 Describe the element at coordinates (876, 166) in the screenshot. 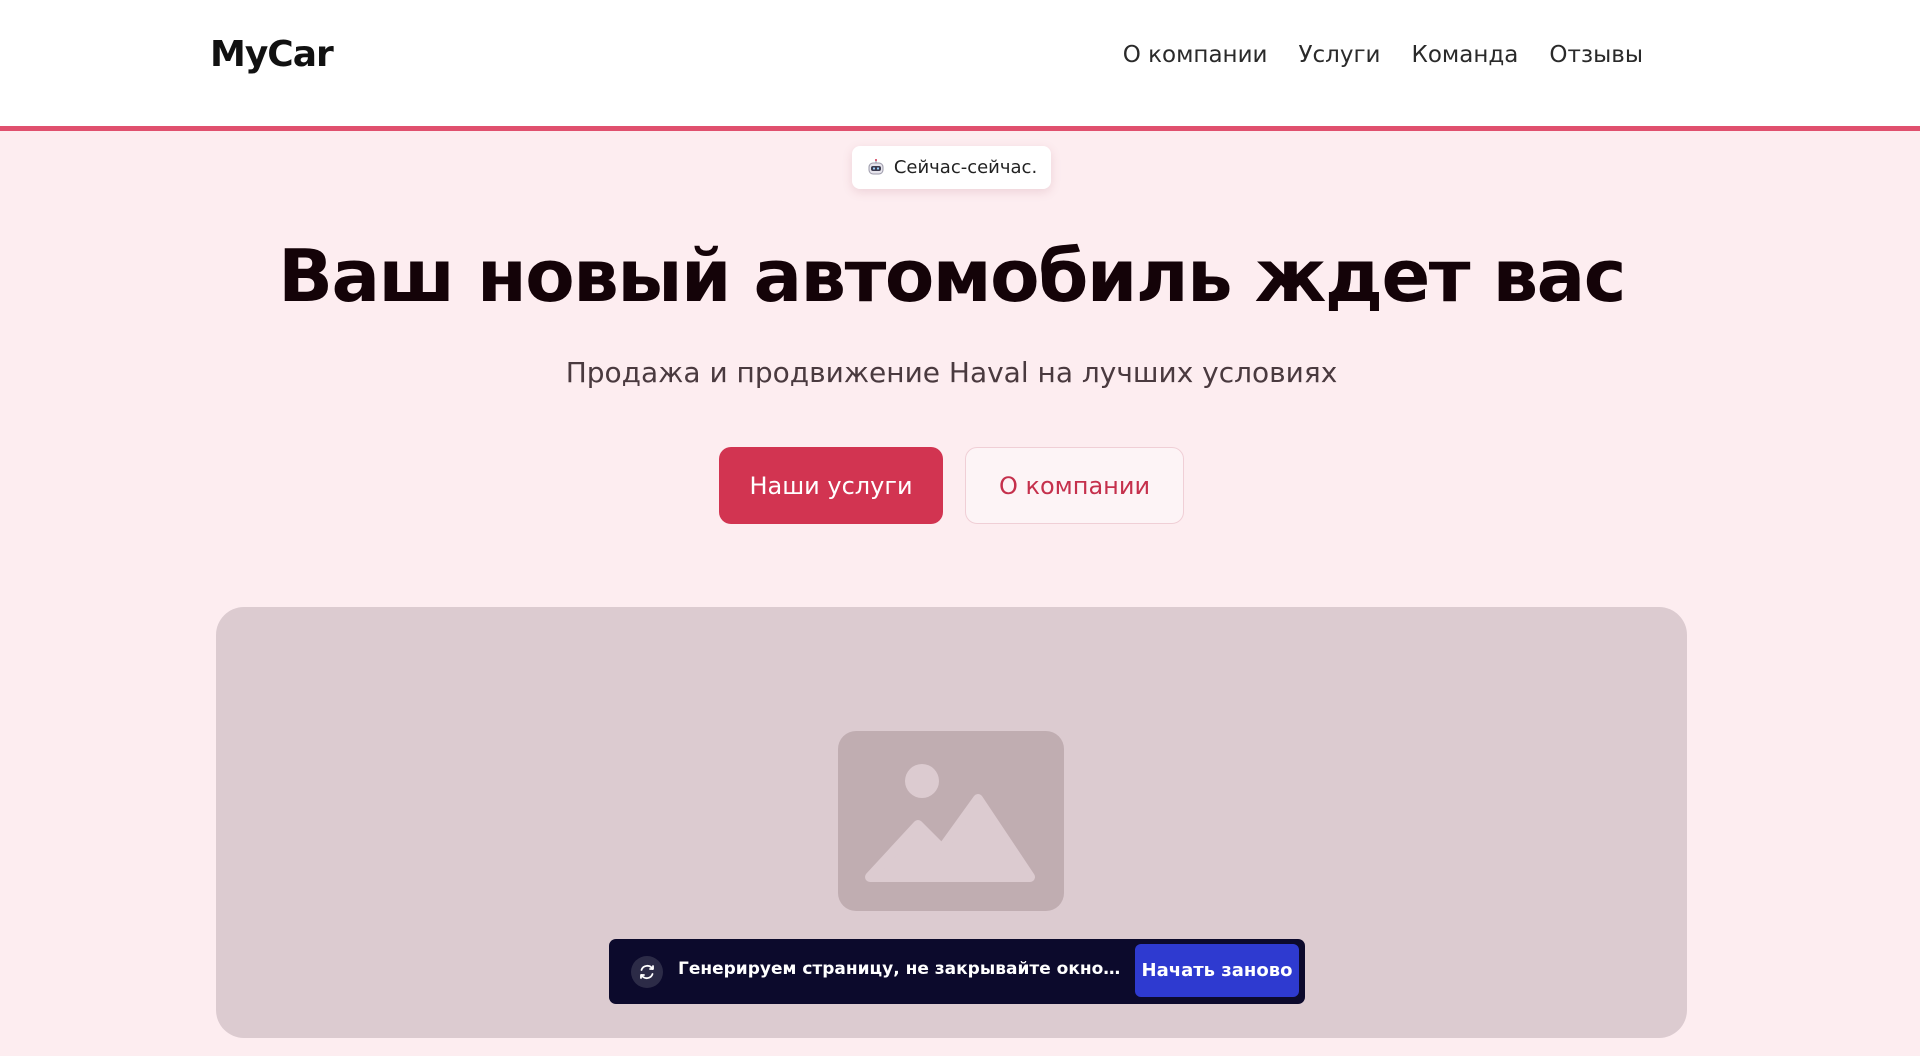

I see `robot-icon` at that location.